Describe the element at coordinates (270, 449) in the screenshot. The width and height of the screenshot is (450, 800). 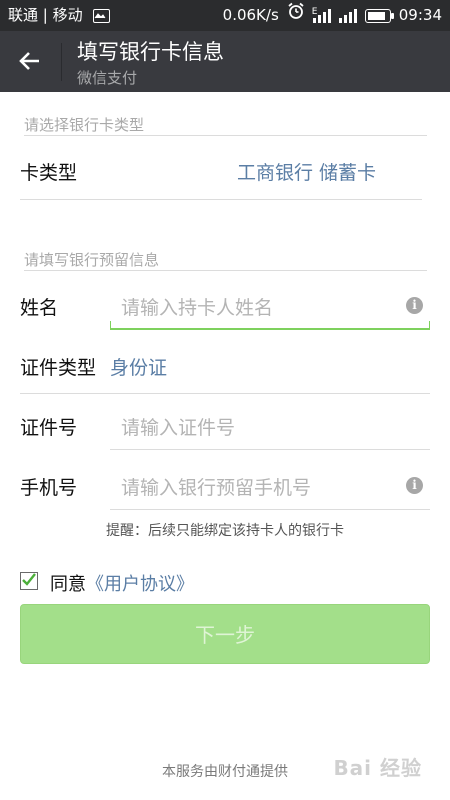
I see `id-number-underline` at that location.